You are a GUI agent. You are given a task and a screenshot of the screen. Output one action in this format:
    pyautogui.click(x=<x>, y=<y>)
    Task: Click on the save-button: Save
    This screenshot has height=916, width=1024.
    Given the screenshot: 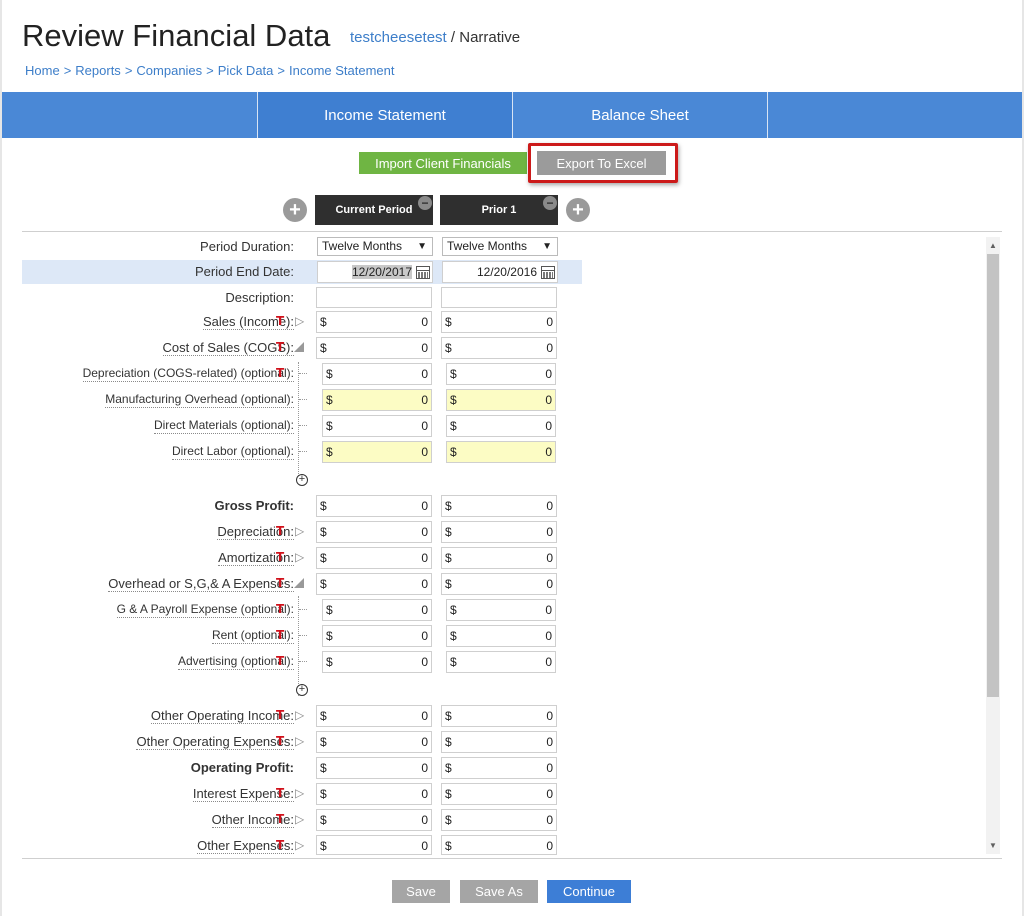 What is the action you would take?
    pyautogui.click(x=421, y=891)
    